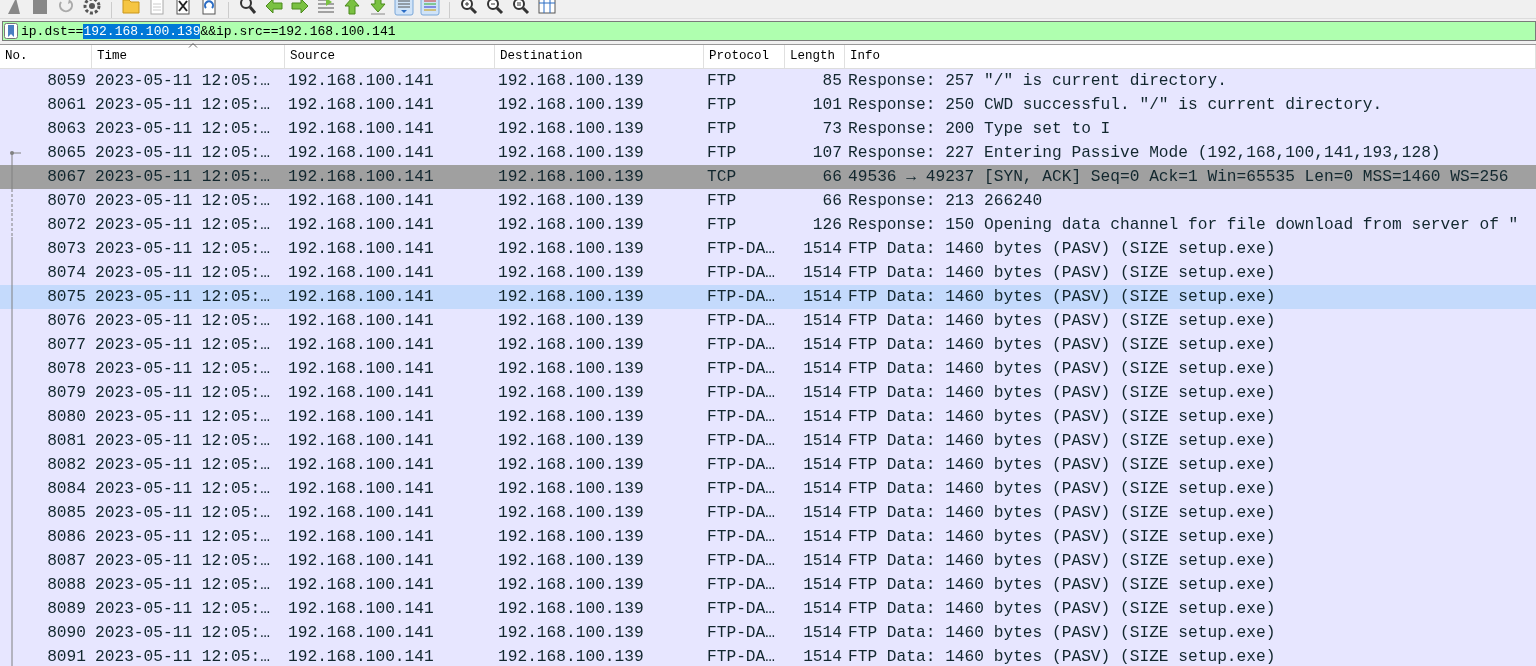  I want to click on packet-row: 8077 2023-05-11 12:05:… 192.168.100.141 192.168.100.139 FTP-DA… 1514 FTP Data: 1460 bytes (PASV) (SIZE setup.exe), so click(768, 345).